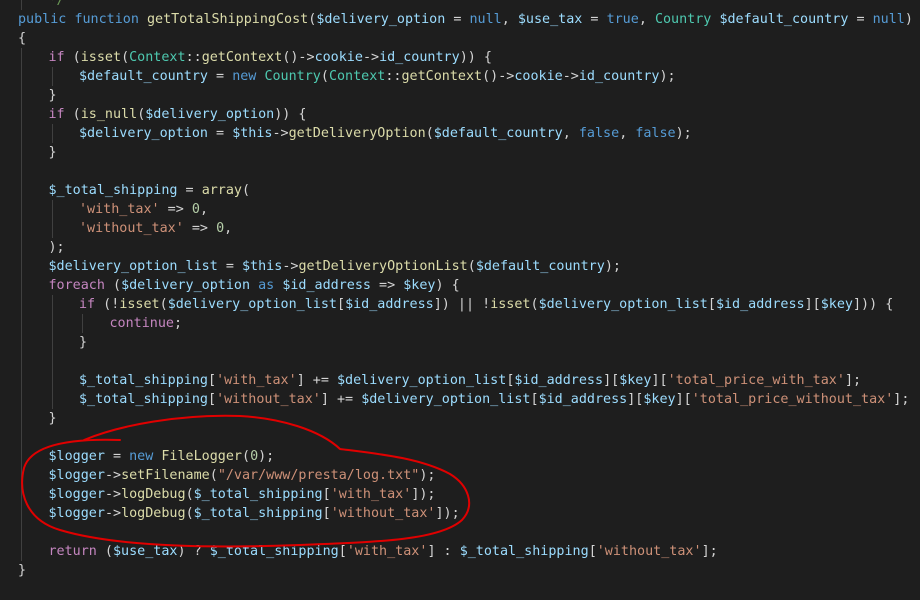 Image resolution: width=920 pixels, height=600 pixels. Describe the element at coordinates (200, 228) in the screenshot. I see `code-token: =>` at that location.